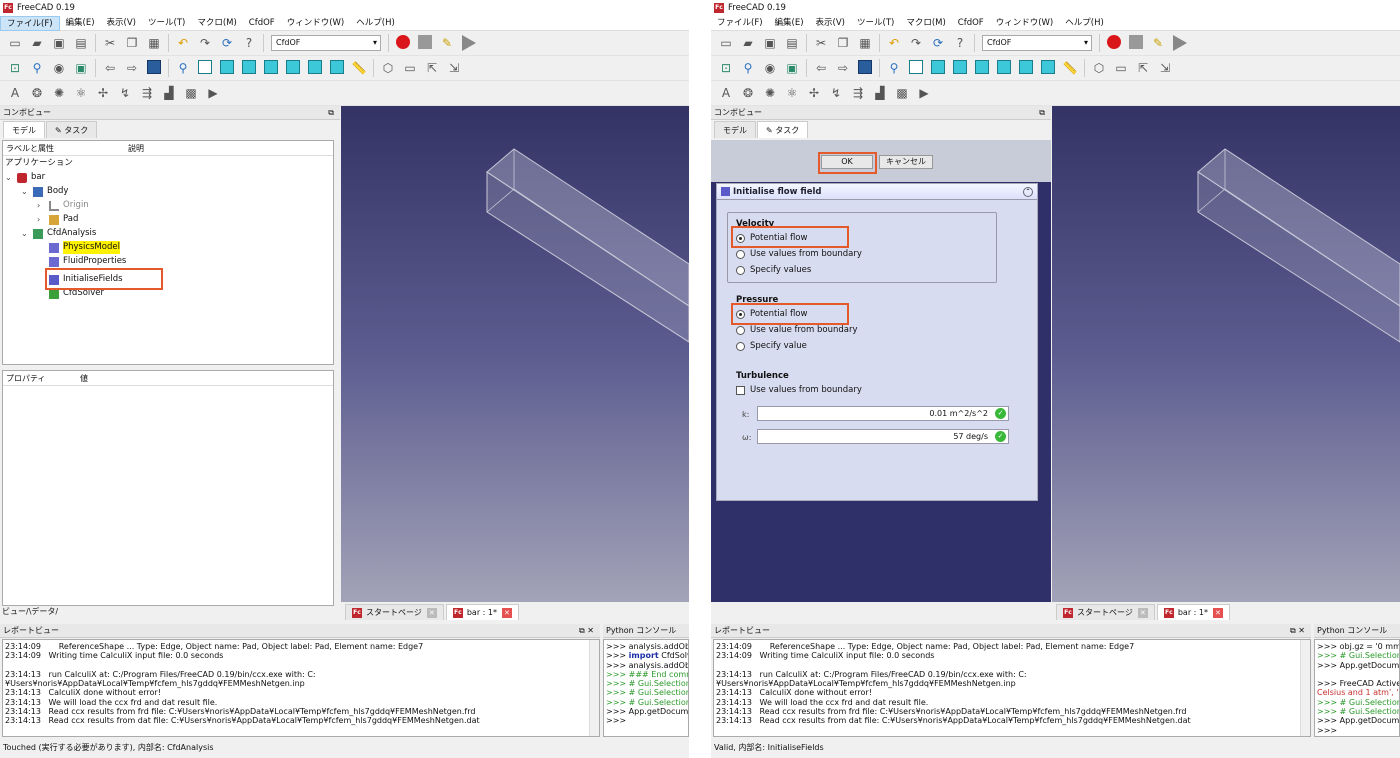  What do you see at coordinates (213, 93) in the screenshot?
I see `cfd-run-icon: ▶` at bounding box center [213, 93].